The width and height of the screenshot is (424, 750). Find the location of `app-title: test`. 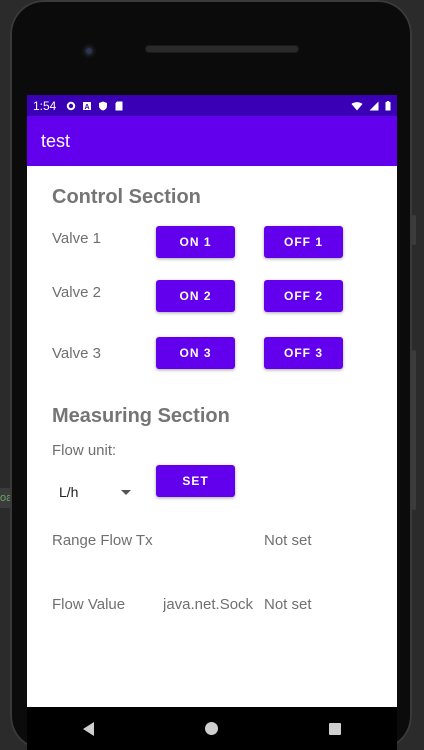

app-title: test is located at coordinates (56, 140).